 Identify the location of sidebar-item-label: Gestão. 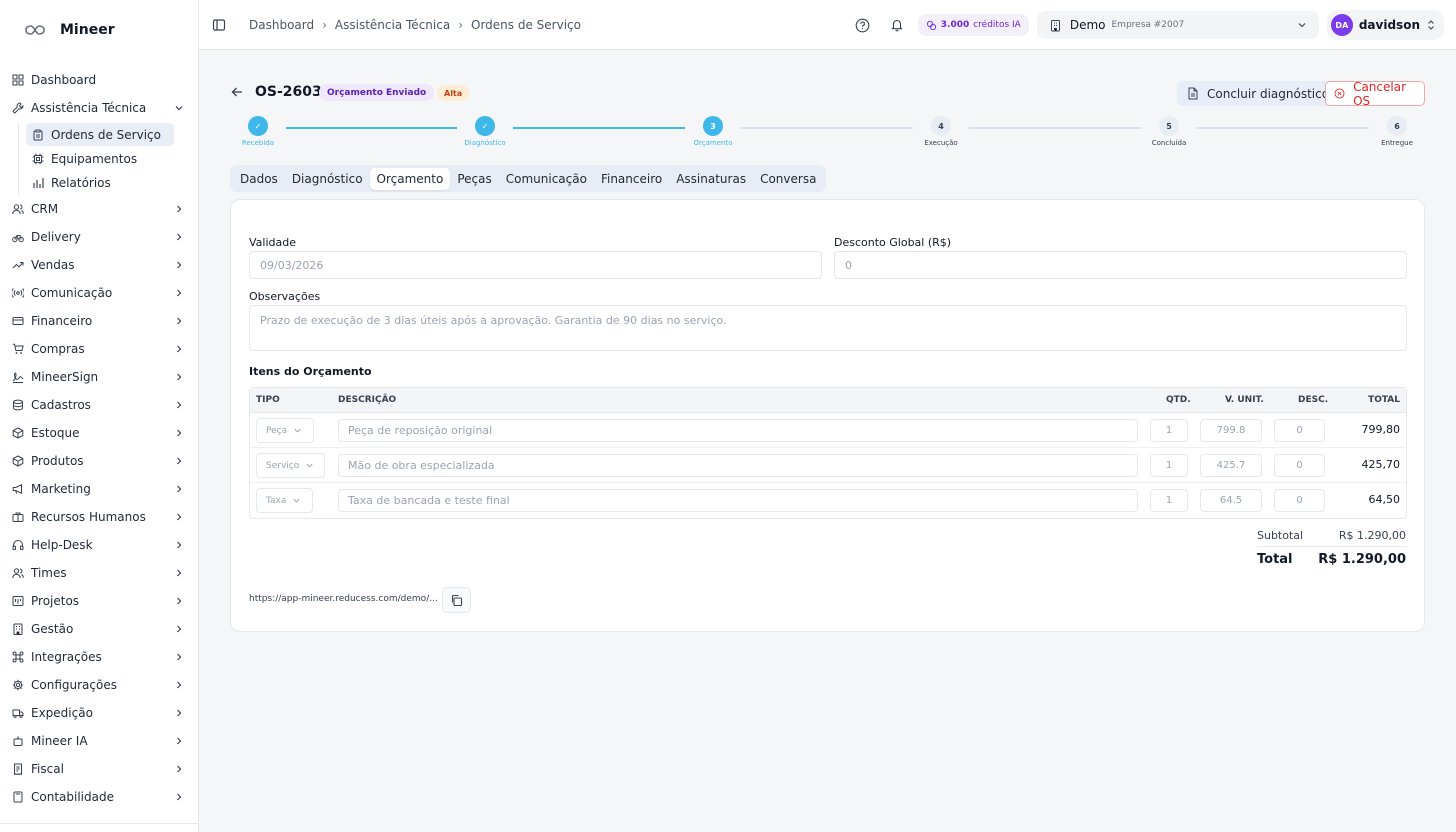
(52, 629).